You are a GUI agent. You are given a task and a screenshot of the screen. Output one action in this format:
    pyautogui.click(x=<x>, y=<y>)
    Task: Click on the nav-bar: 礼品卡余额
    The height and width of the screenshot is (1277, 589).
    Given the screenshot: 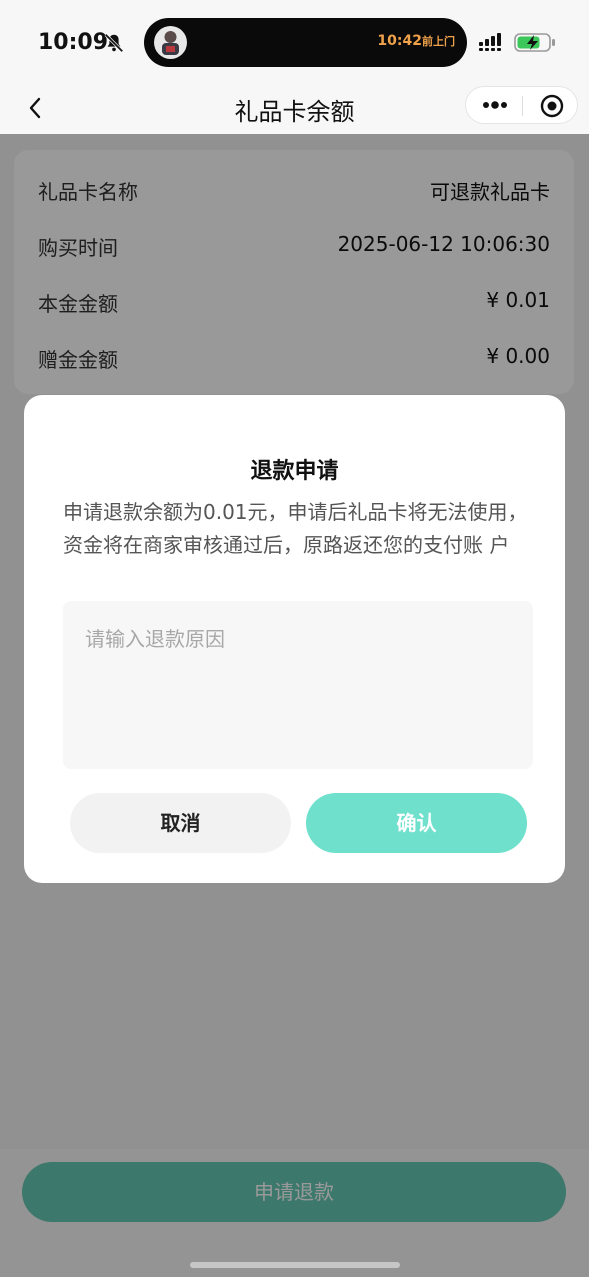 What is the action you would take?
    pyautogui.click(x=294, y=110)
    